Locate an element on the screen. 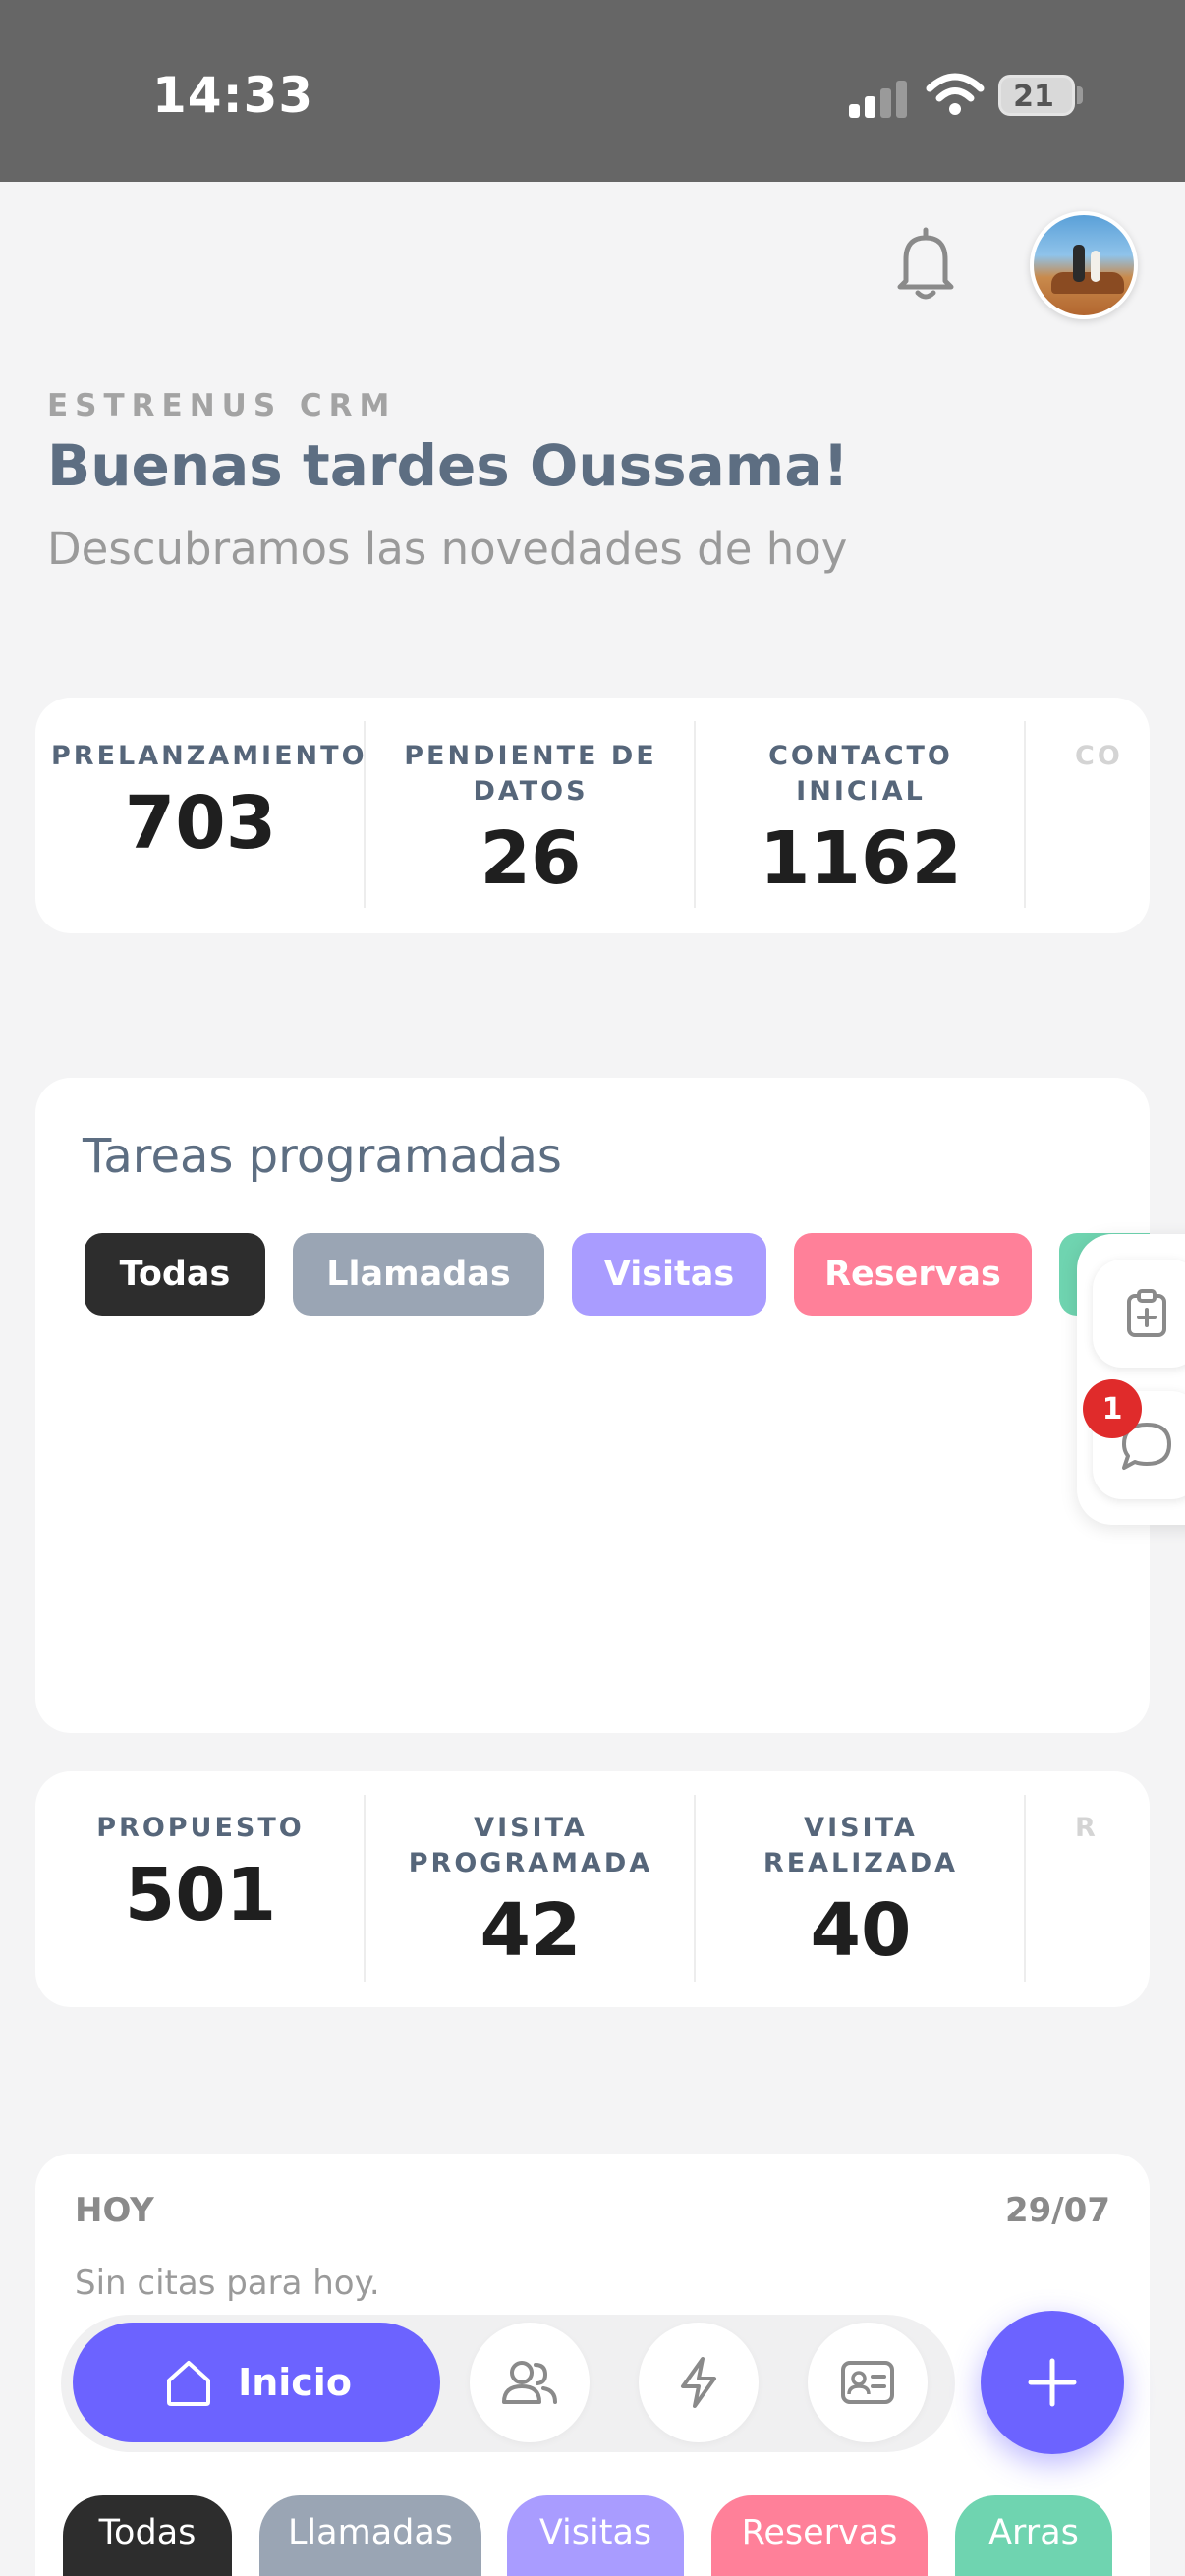 Image resolution: width=1185 pixels, height=2576 pixels. bottom-filter-arras: Arras is located at coordinates (1034, 2535).